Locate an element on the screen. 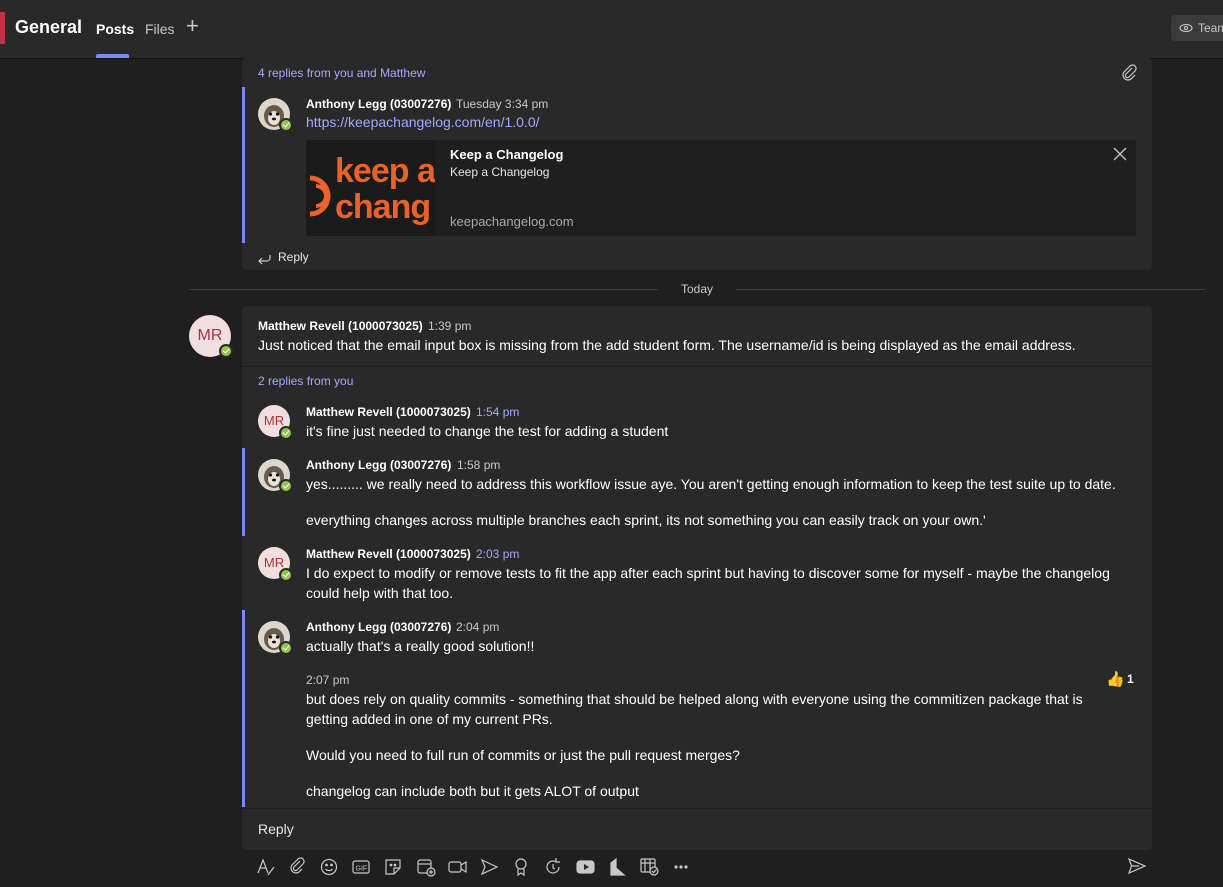 The image size is (1223, 887). format-button is located at coordinates (267, 867).